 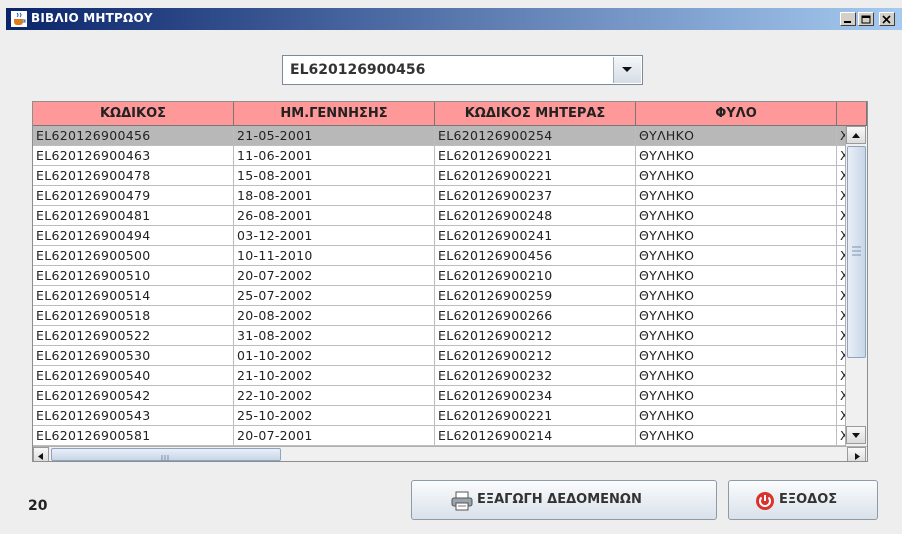 I want to click on column-header-mother-code: ΚΩΔΙΚΟΣ ΜΗΤΕΡΑΣ, so click(x=535, y=114).